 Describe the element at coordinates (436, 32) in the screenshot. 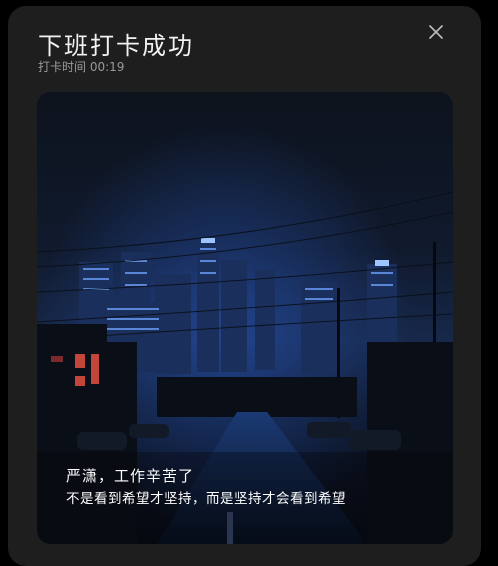

I see `close-icon` at that location.